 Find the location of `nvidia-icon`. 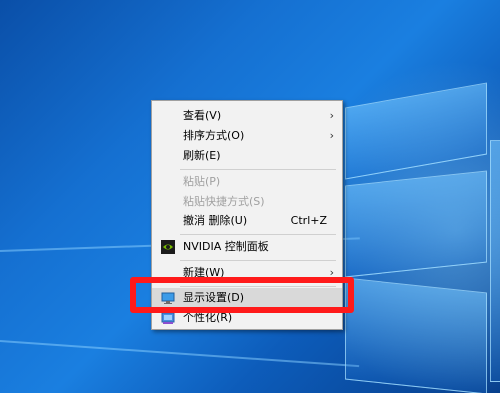

nvidia-icon is located at coordinates (168, 247).